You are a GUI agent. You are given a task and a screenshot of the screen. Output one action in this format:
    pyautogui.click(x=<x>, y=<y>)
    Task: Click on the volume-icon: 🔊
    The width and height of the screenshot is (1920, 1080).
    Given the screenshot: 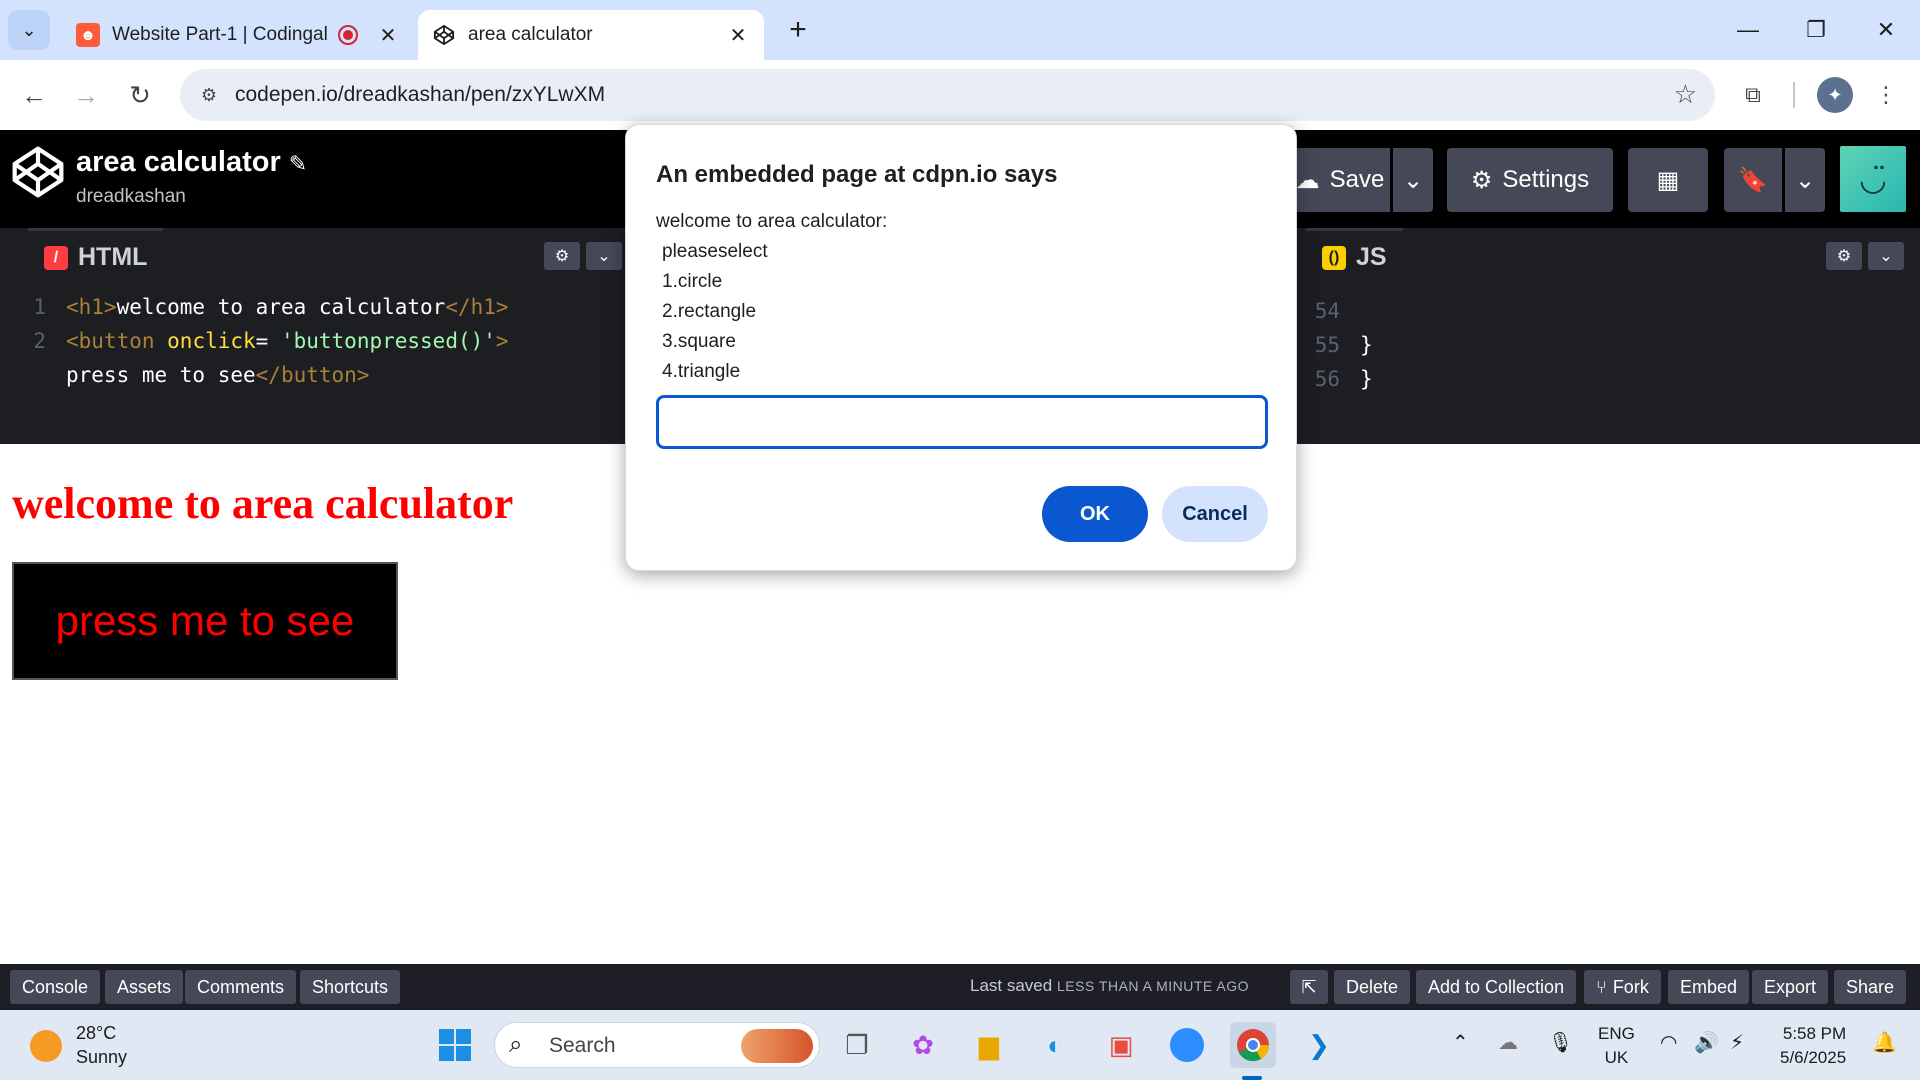 What is the action you would take?
    pyautogui.click(x=1706, y=1042)
    